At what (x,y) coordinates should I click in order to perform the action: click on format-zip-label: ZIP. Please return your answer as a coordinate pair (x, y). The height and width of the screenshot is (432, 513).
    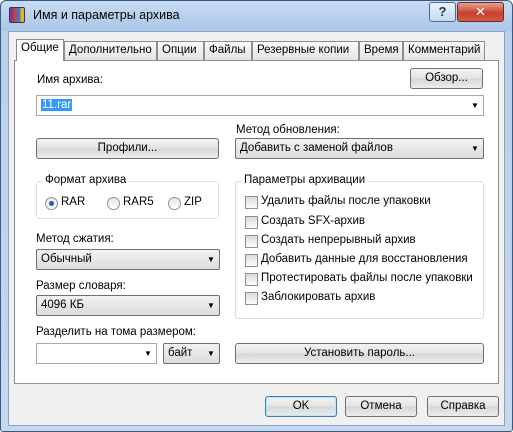
    Looking at the image, I should click on (193, 202).